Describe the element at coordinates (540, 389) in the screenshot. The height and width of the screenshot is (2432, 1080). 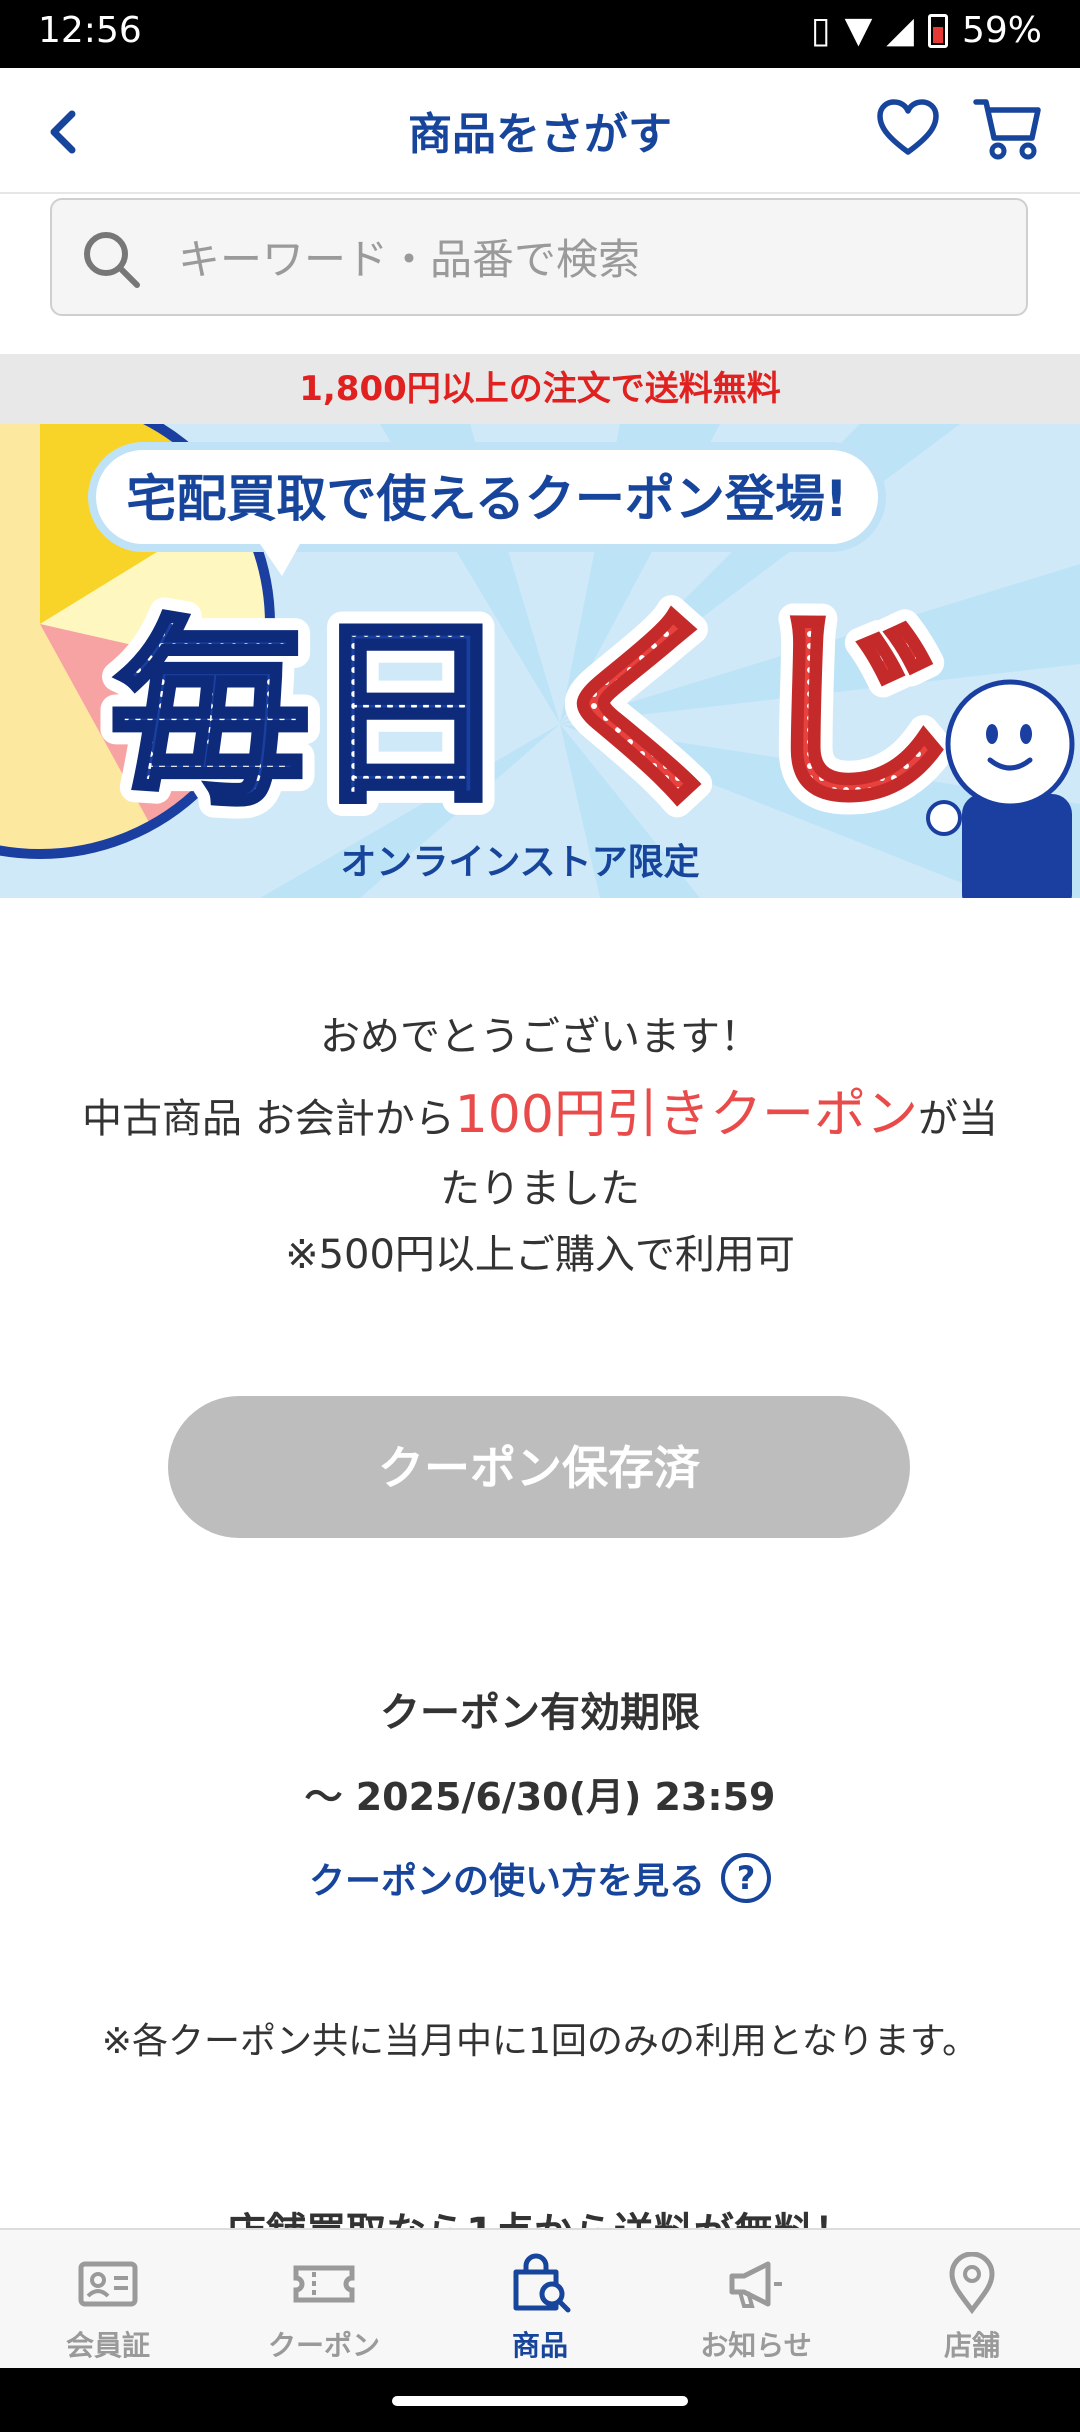
I see `free-shipping-notice: 1,800円以上の注文で送料無料` at that location.